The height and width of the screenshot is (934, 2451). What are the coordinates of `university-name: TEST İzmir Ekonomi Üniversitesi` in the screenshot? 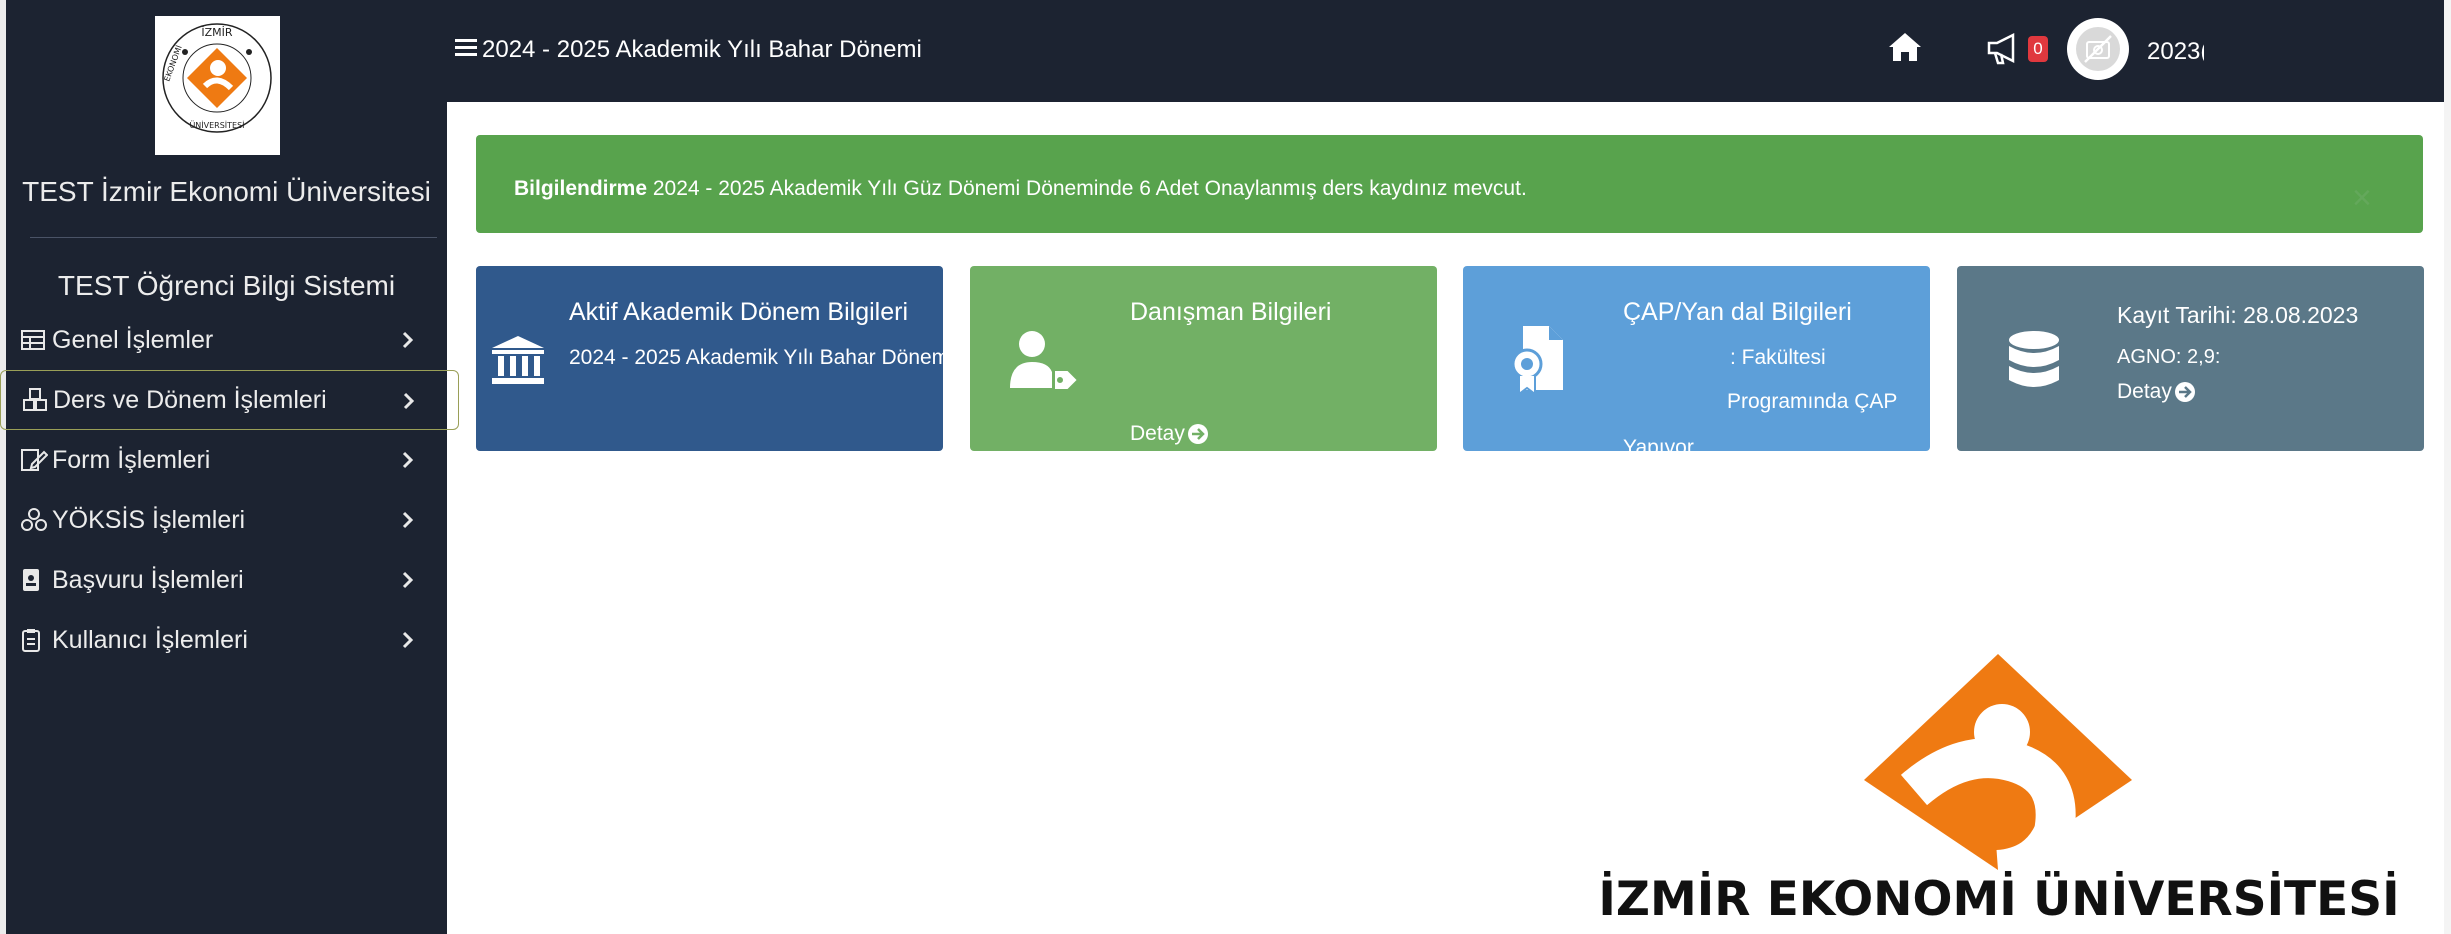 It's located at (226, 191).